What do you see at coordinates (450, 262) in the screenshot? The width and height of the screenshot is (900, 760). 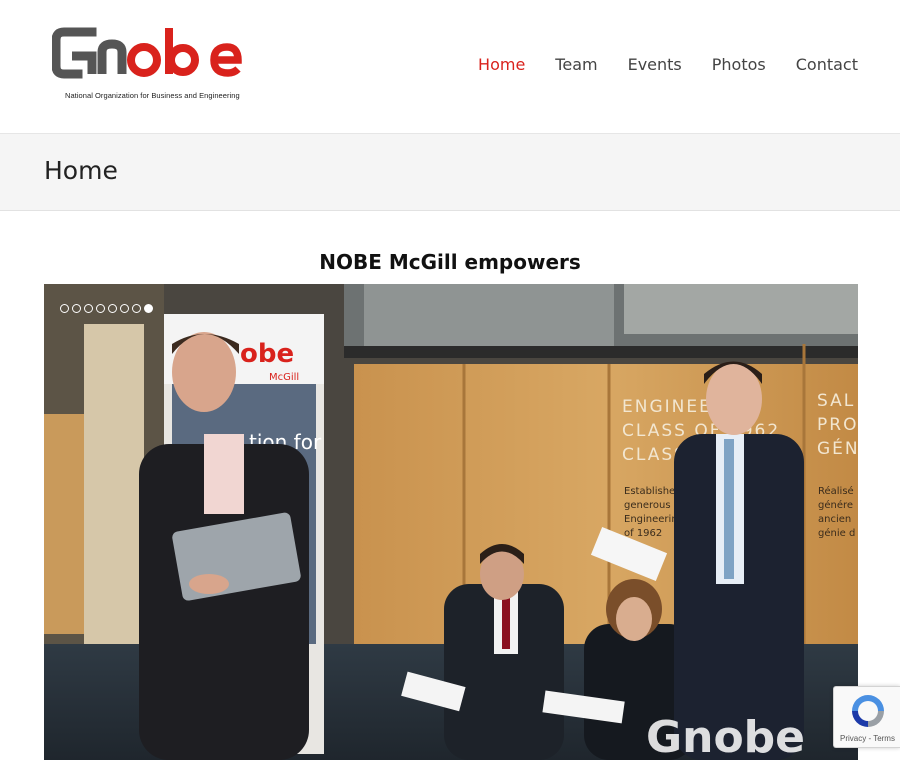 I see `slider-heading: NOBE McGill empowers` at bounding box center [450, 262].